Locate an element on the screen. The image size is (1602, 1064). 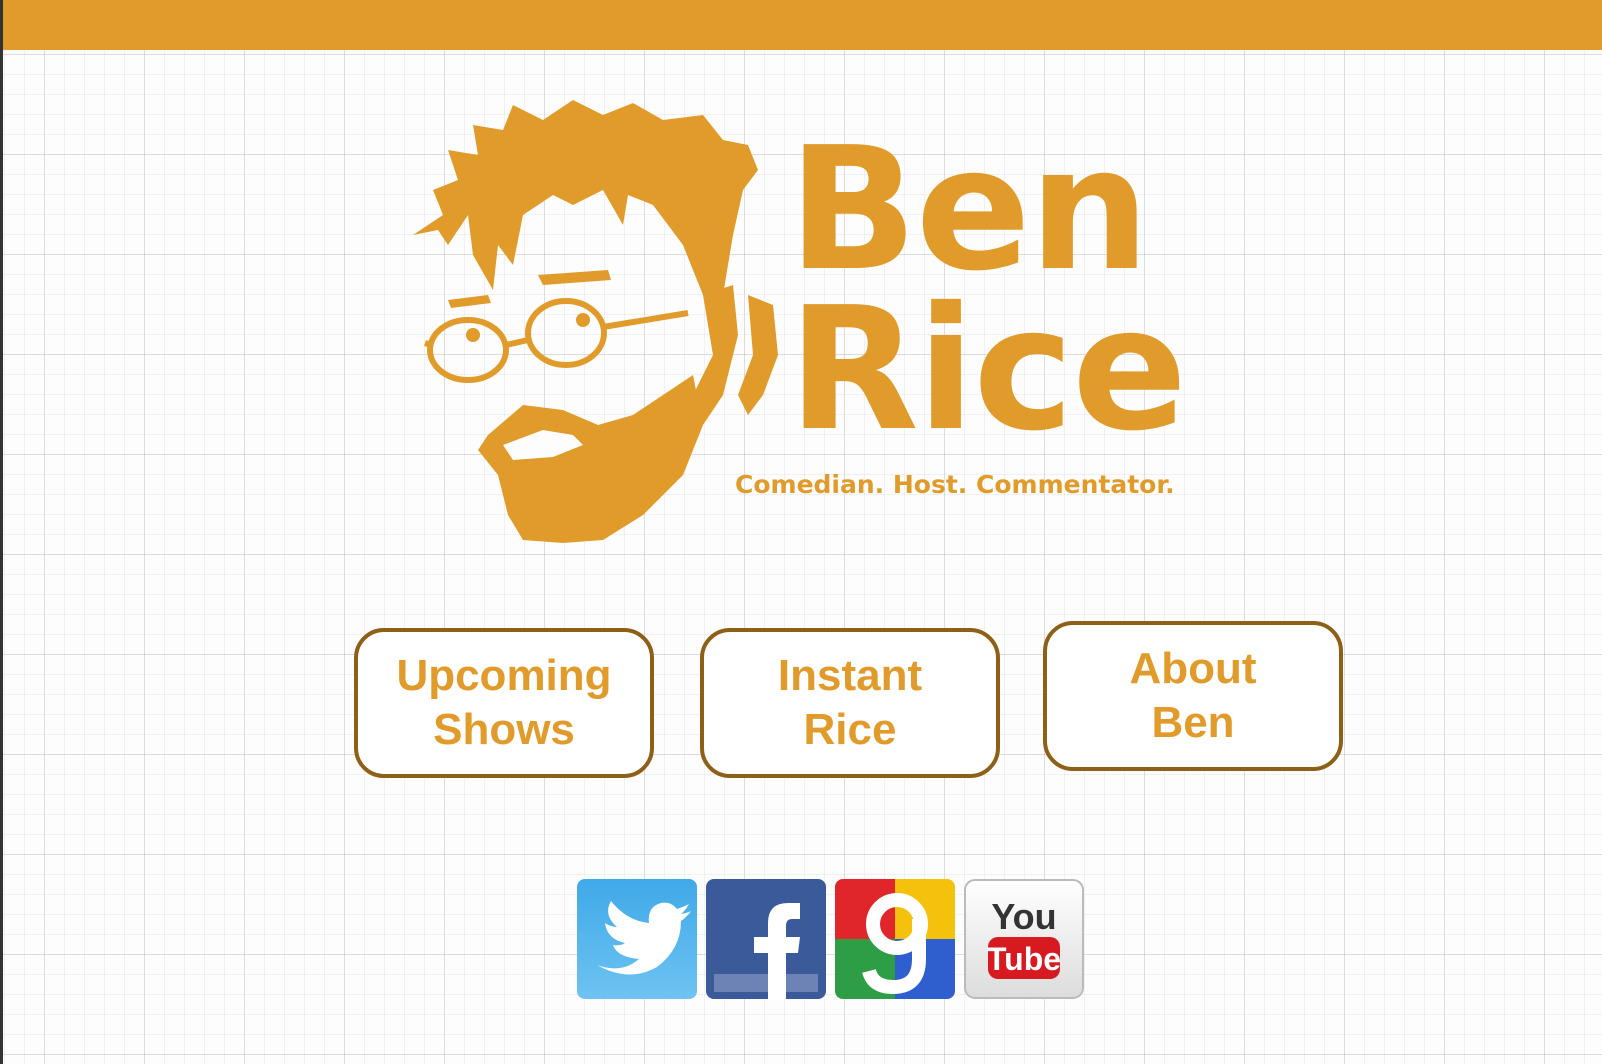
twitter-icon is located at coordinates (637, 939).